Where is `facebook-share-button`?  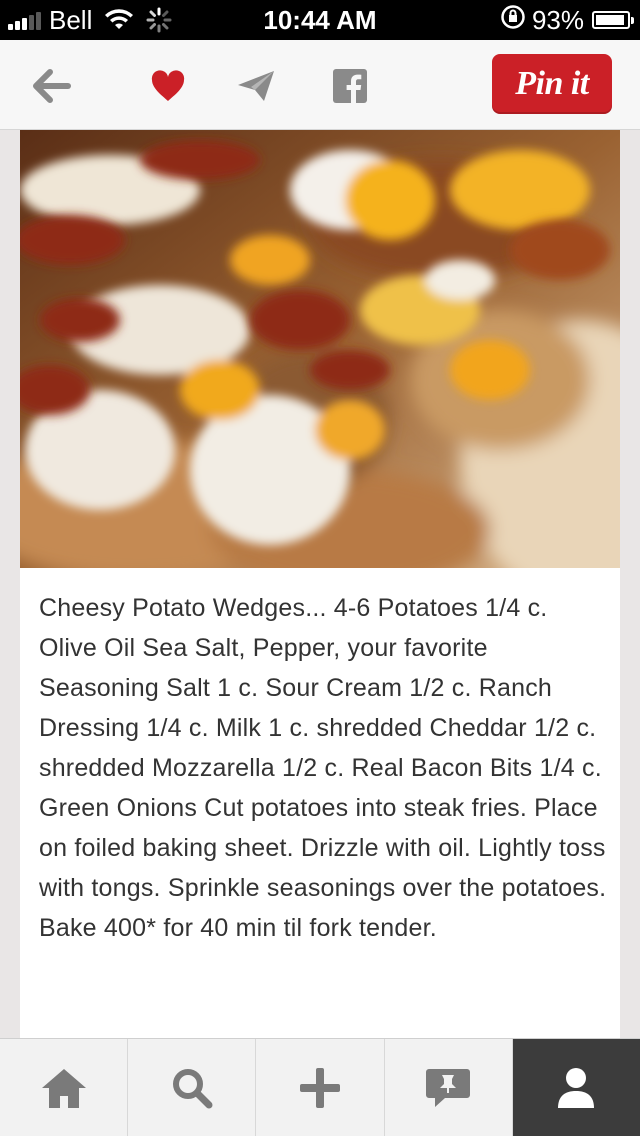 facebook-share-button is located at coordinates (350, 86).